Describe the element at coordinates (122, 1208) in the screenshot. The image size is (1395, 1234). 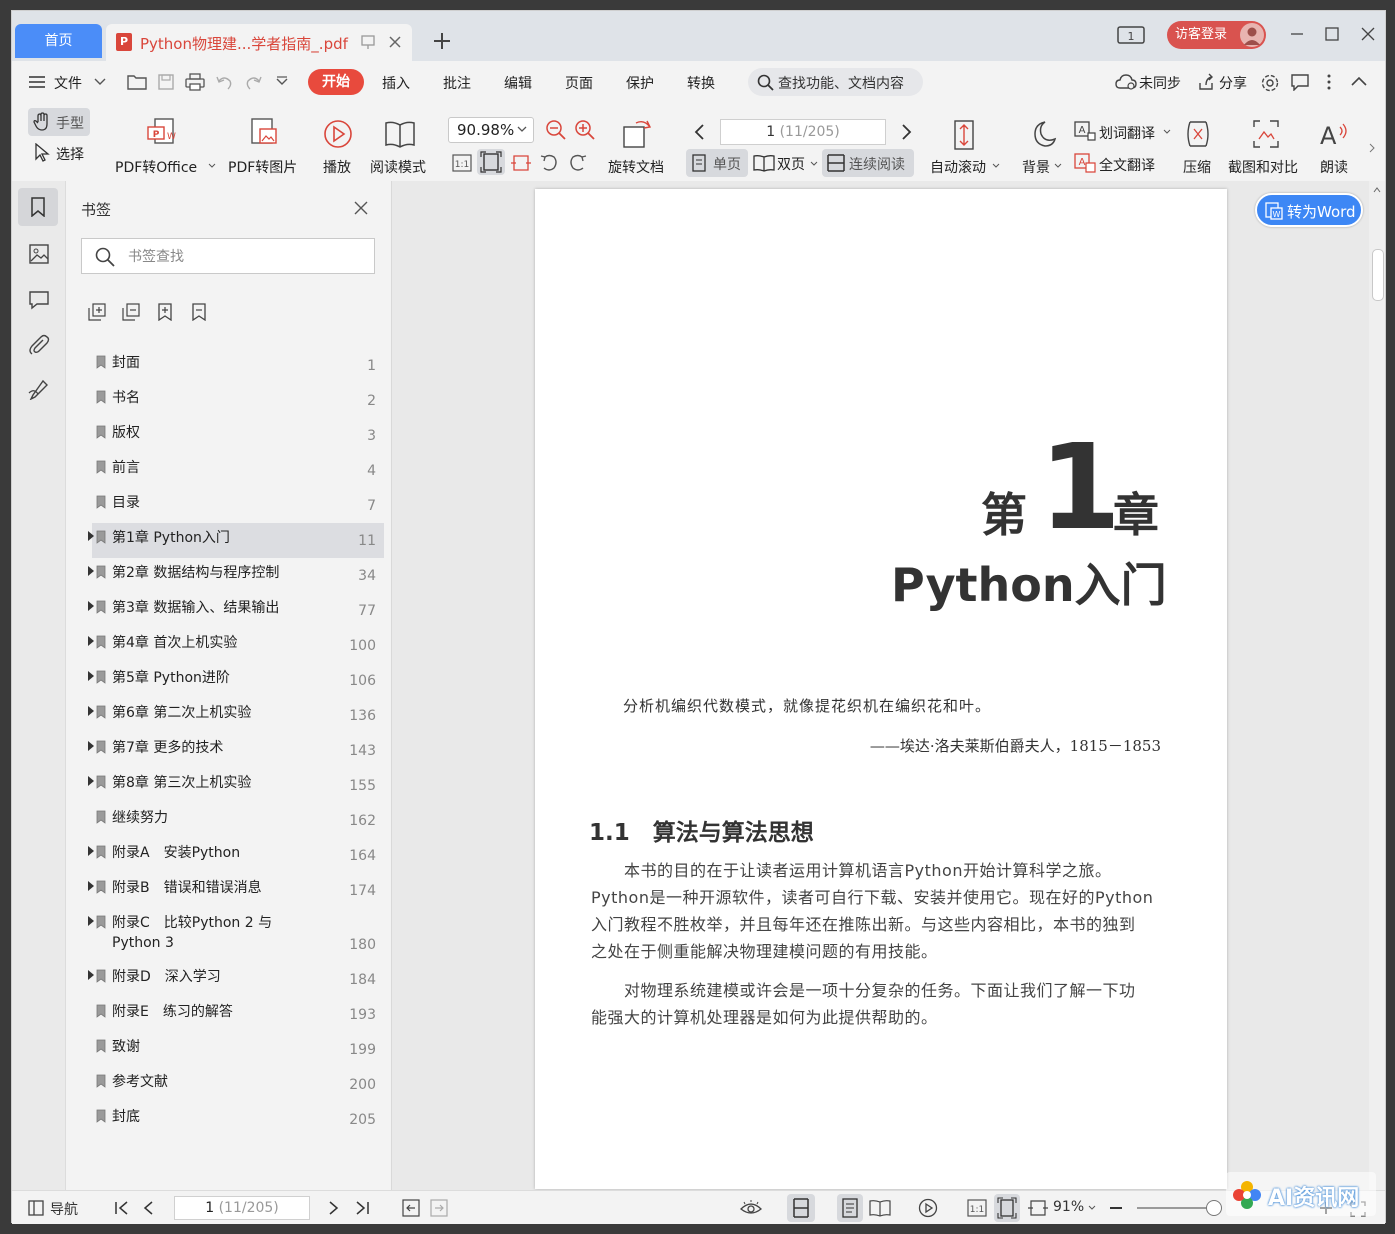
I see `first-page-icon` at that location.